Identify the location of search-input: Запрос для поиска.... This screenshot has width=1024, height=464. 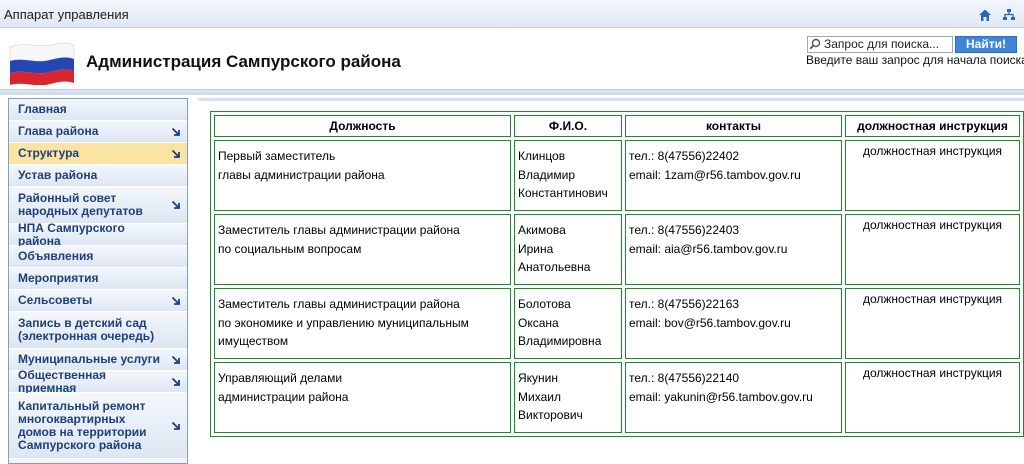
(880, 44).